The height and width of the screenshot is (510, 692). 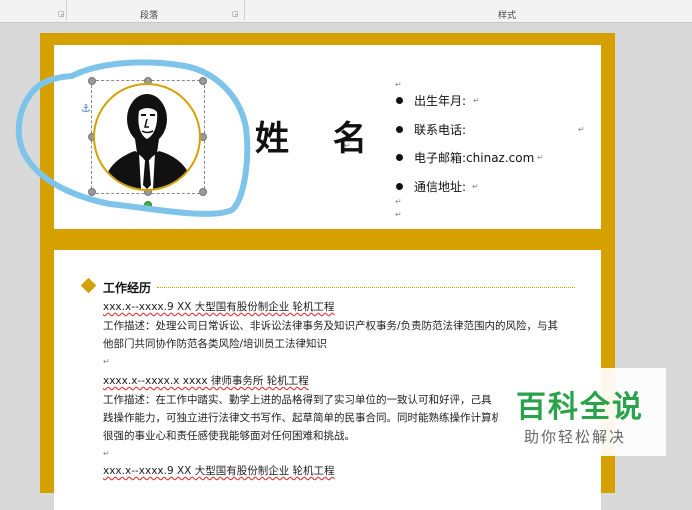 What do you see at coordinates (86, 108) in the screenshot?
I see `anchor-icon: ⚓` at bounding box center [86, 108].